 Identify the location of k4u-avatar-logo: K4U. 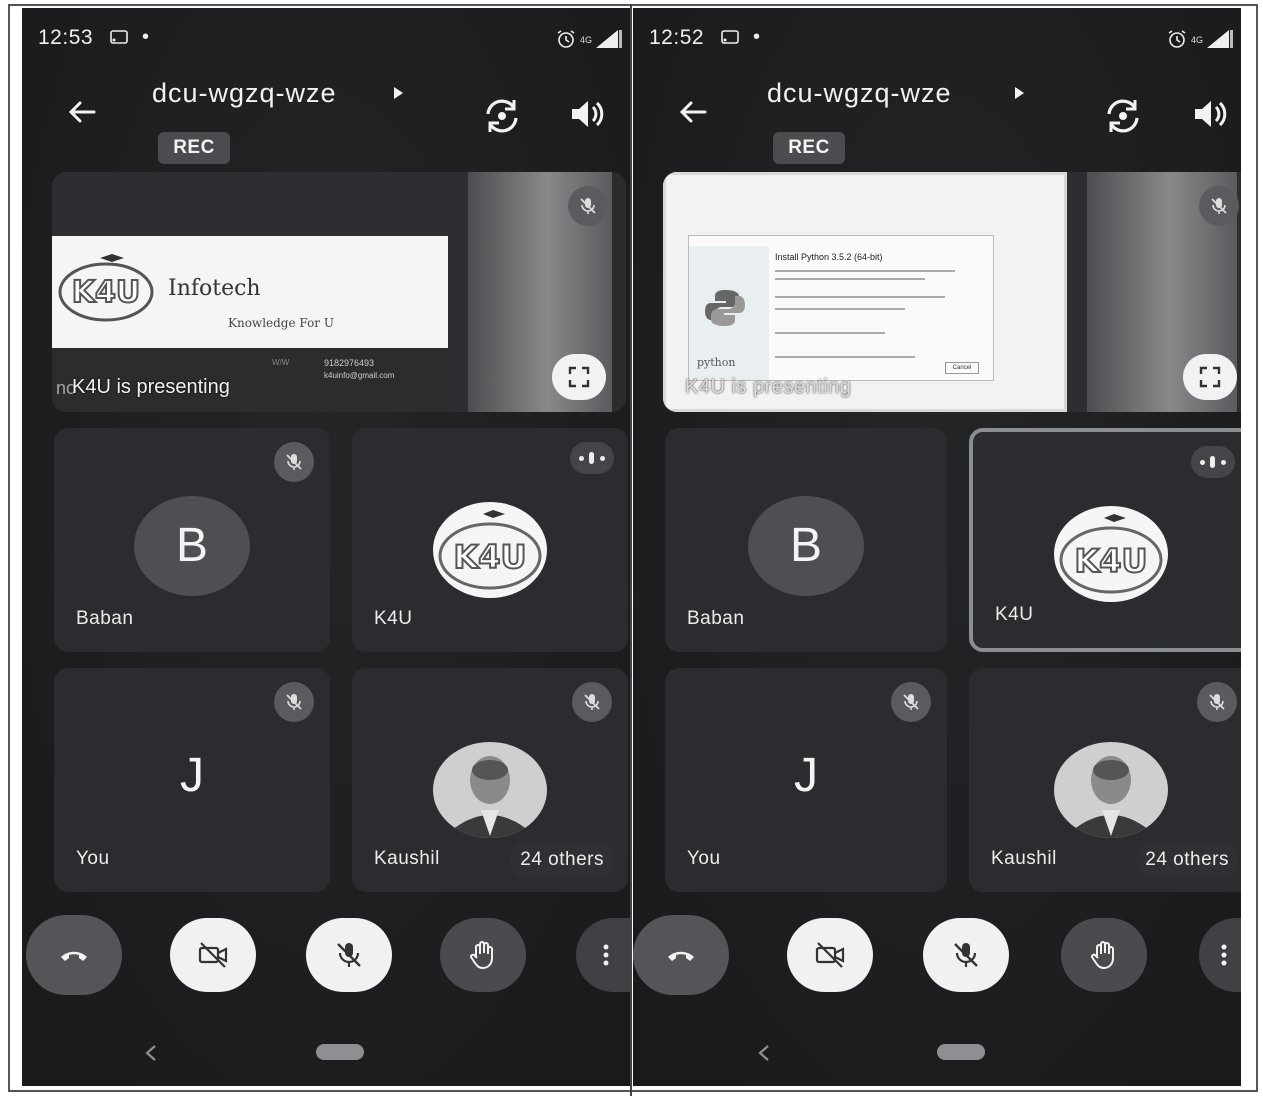
(1111, 554).